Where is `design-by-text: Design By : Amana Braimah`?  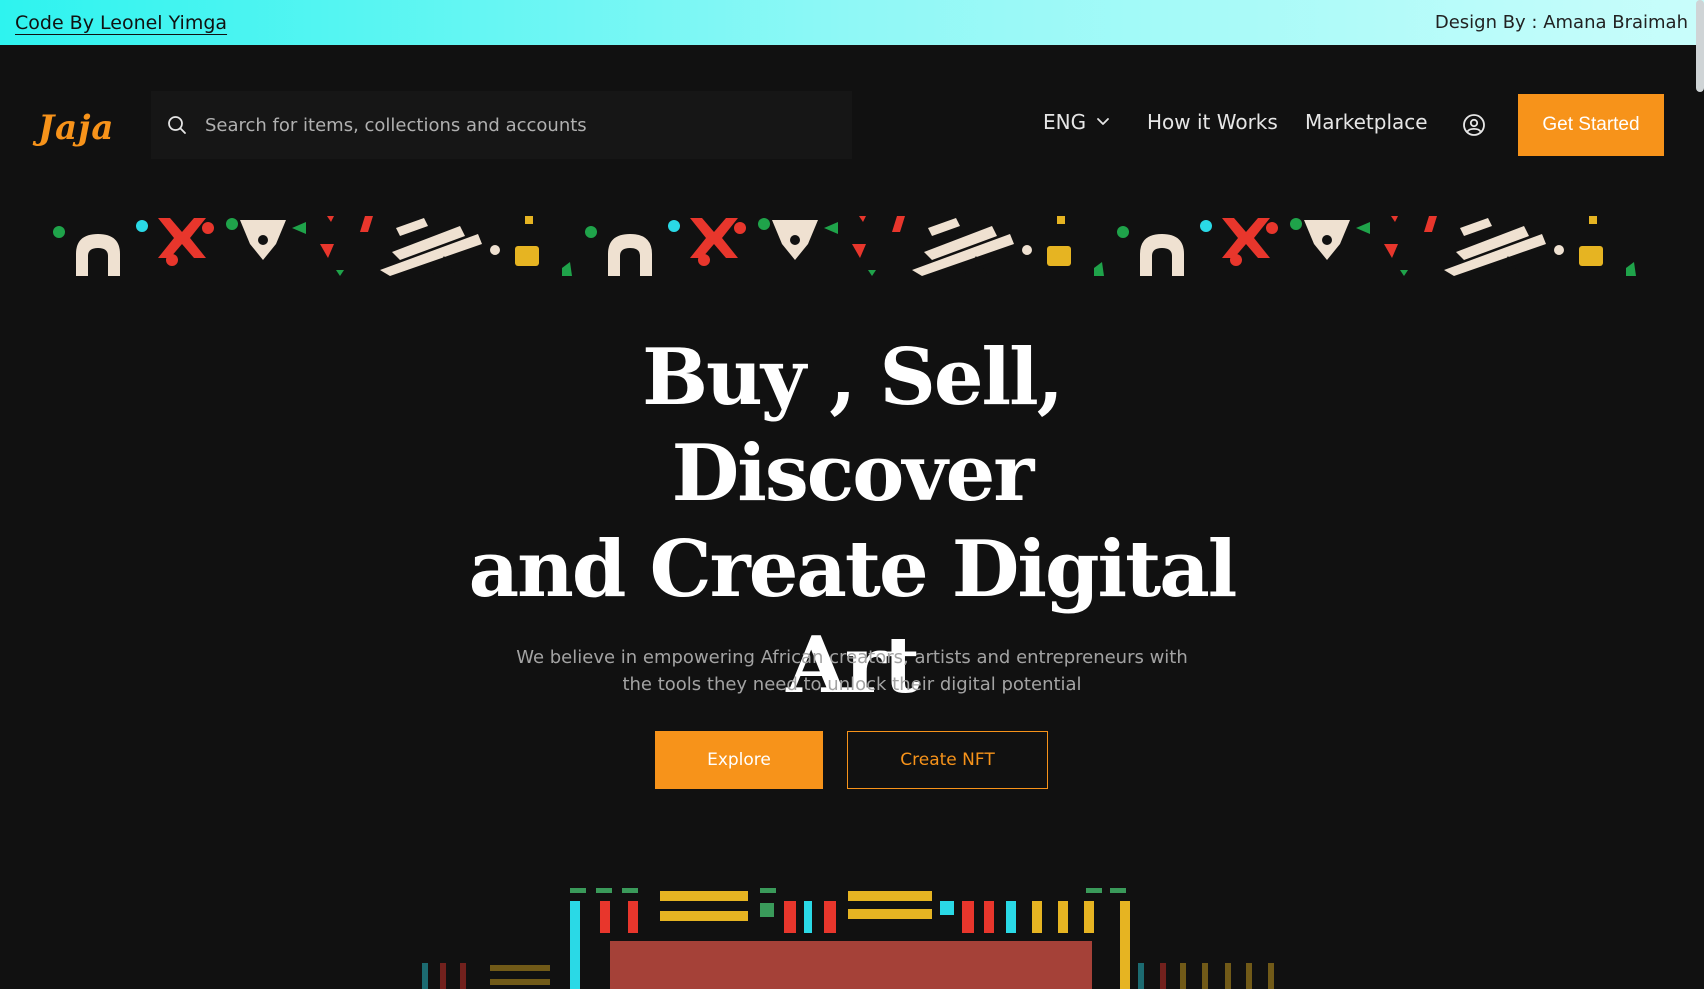
design-by-text: Design By : Amana Braimah is located at coordinates (1561, 22).